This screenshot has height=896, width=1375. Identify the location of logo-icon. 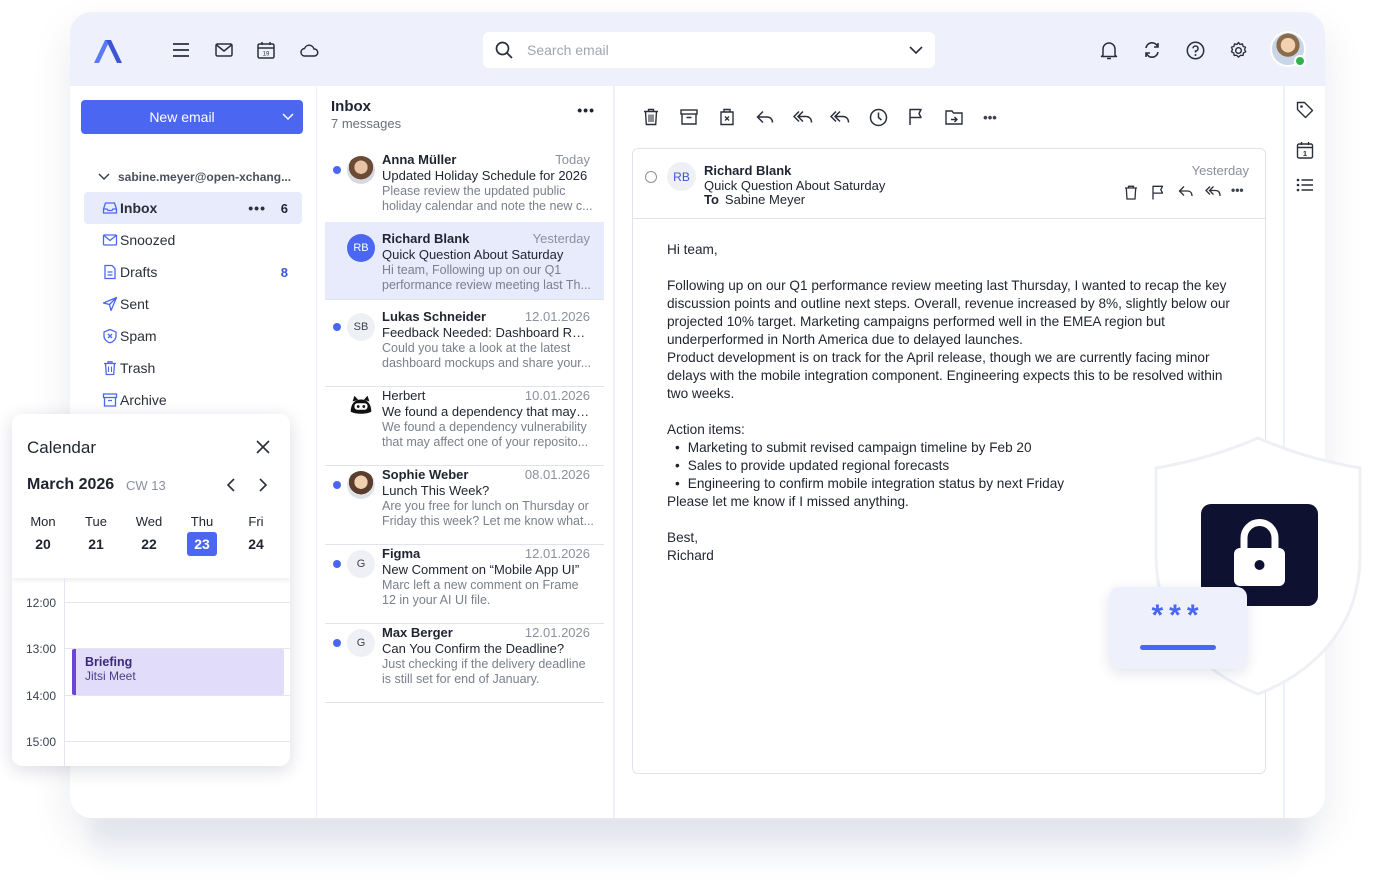
(108, 51).